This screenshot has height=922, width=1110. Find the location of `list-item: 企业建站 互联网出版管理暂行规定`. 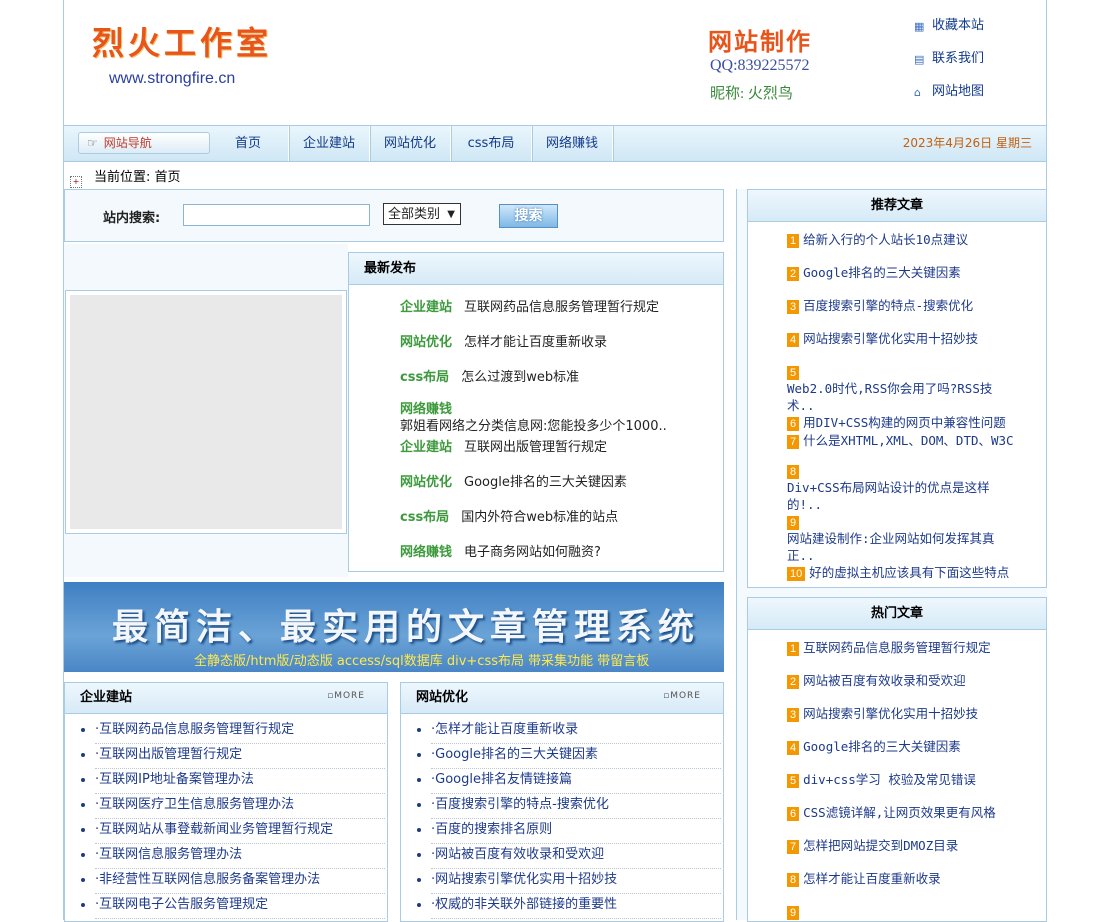

list-item: 企业建站 互联网出版管理暂行规定 is located at coordinates (503, 445).